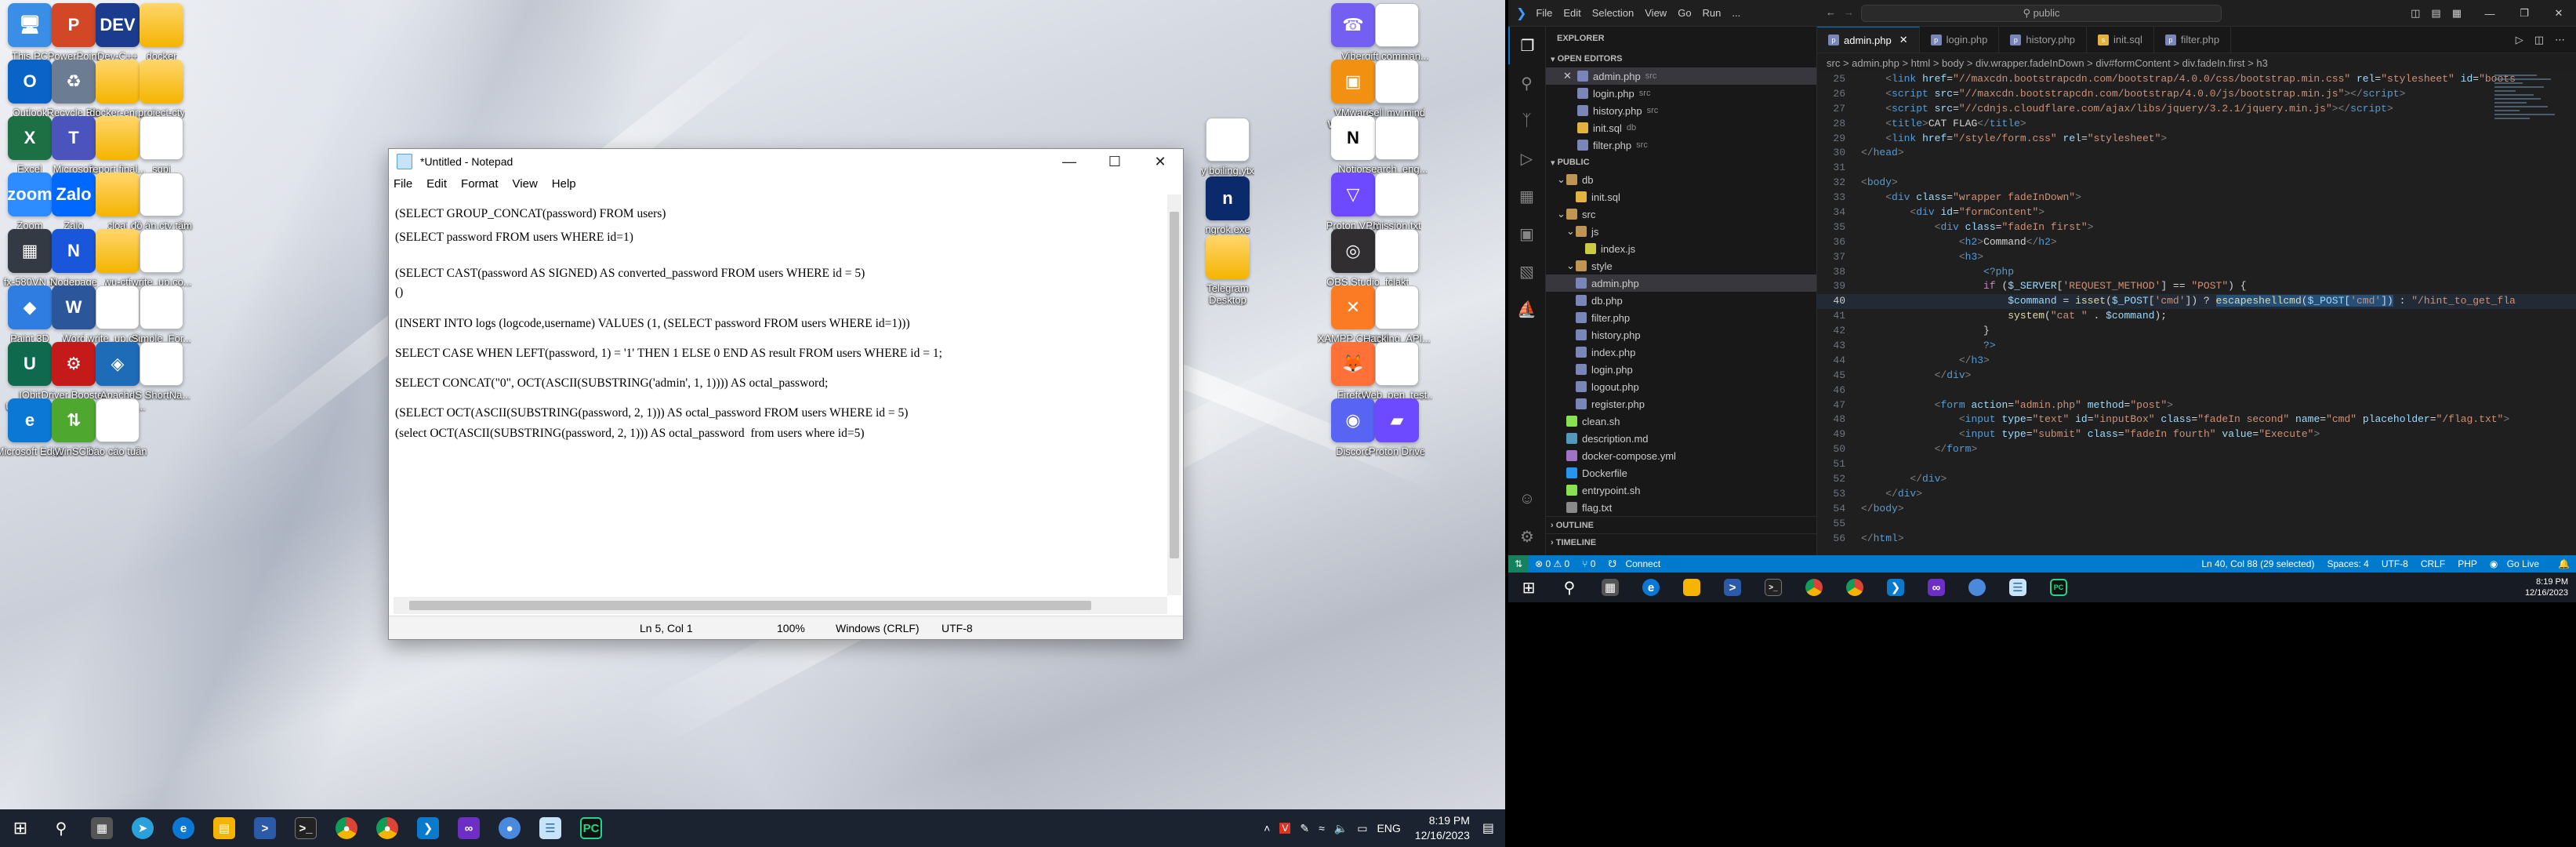  What do you see at coordinates (1681, 404) in the screenshot?
I see `file-tree-item: register.php` at bounding box center [1681, 404].